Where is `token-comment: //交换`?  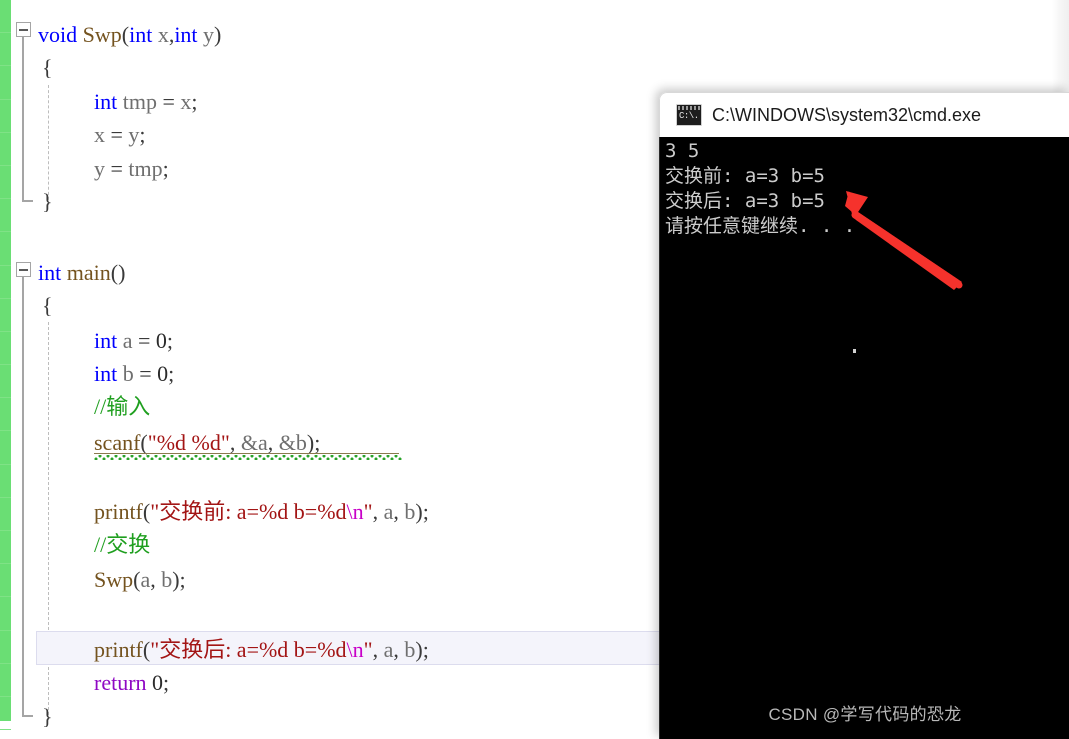 token-comment: //交换 is located at coordinates (122, 544).